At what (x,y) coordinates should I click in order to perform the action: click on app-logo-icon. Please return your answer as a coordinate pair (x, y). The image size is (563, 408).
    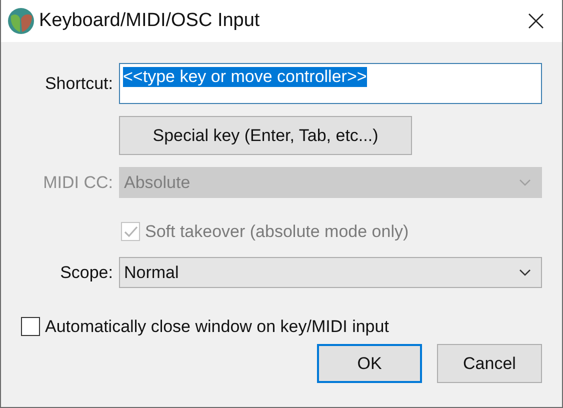
    Looking at the image, I should click on (21, 21).